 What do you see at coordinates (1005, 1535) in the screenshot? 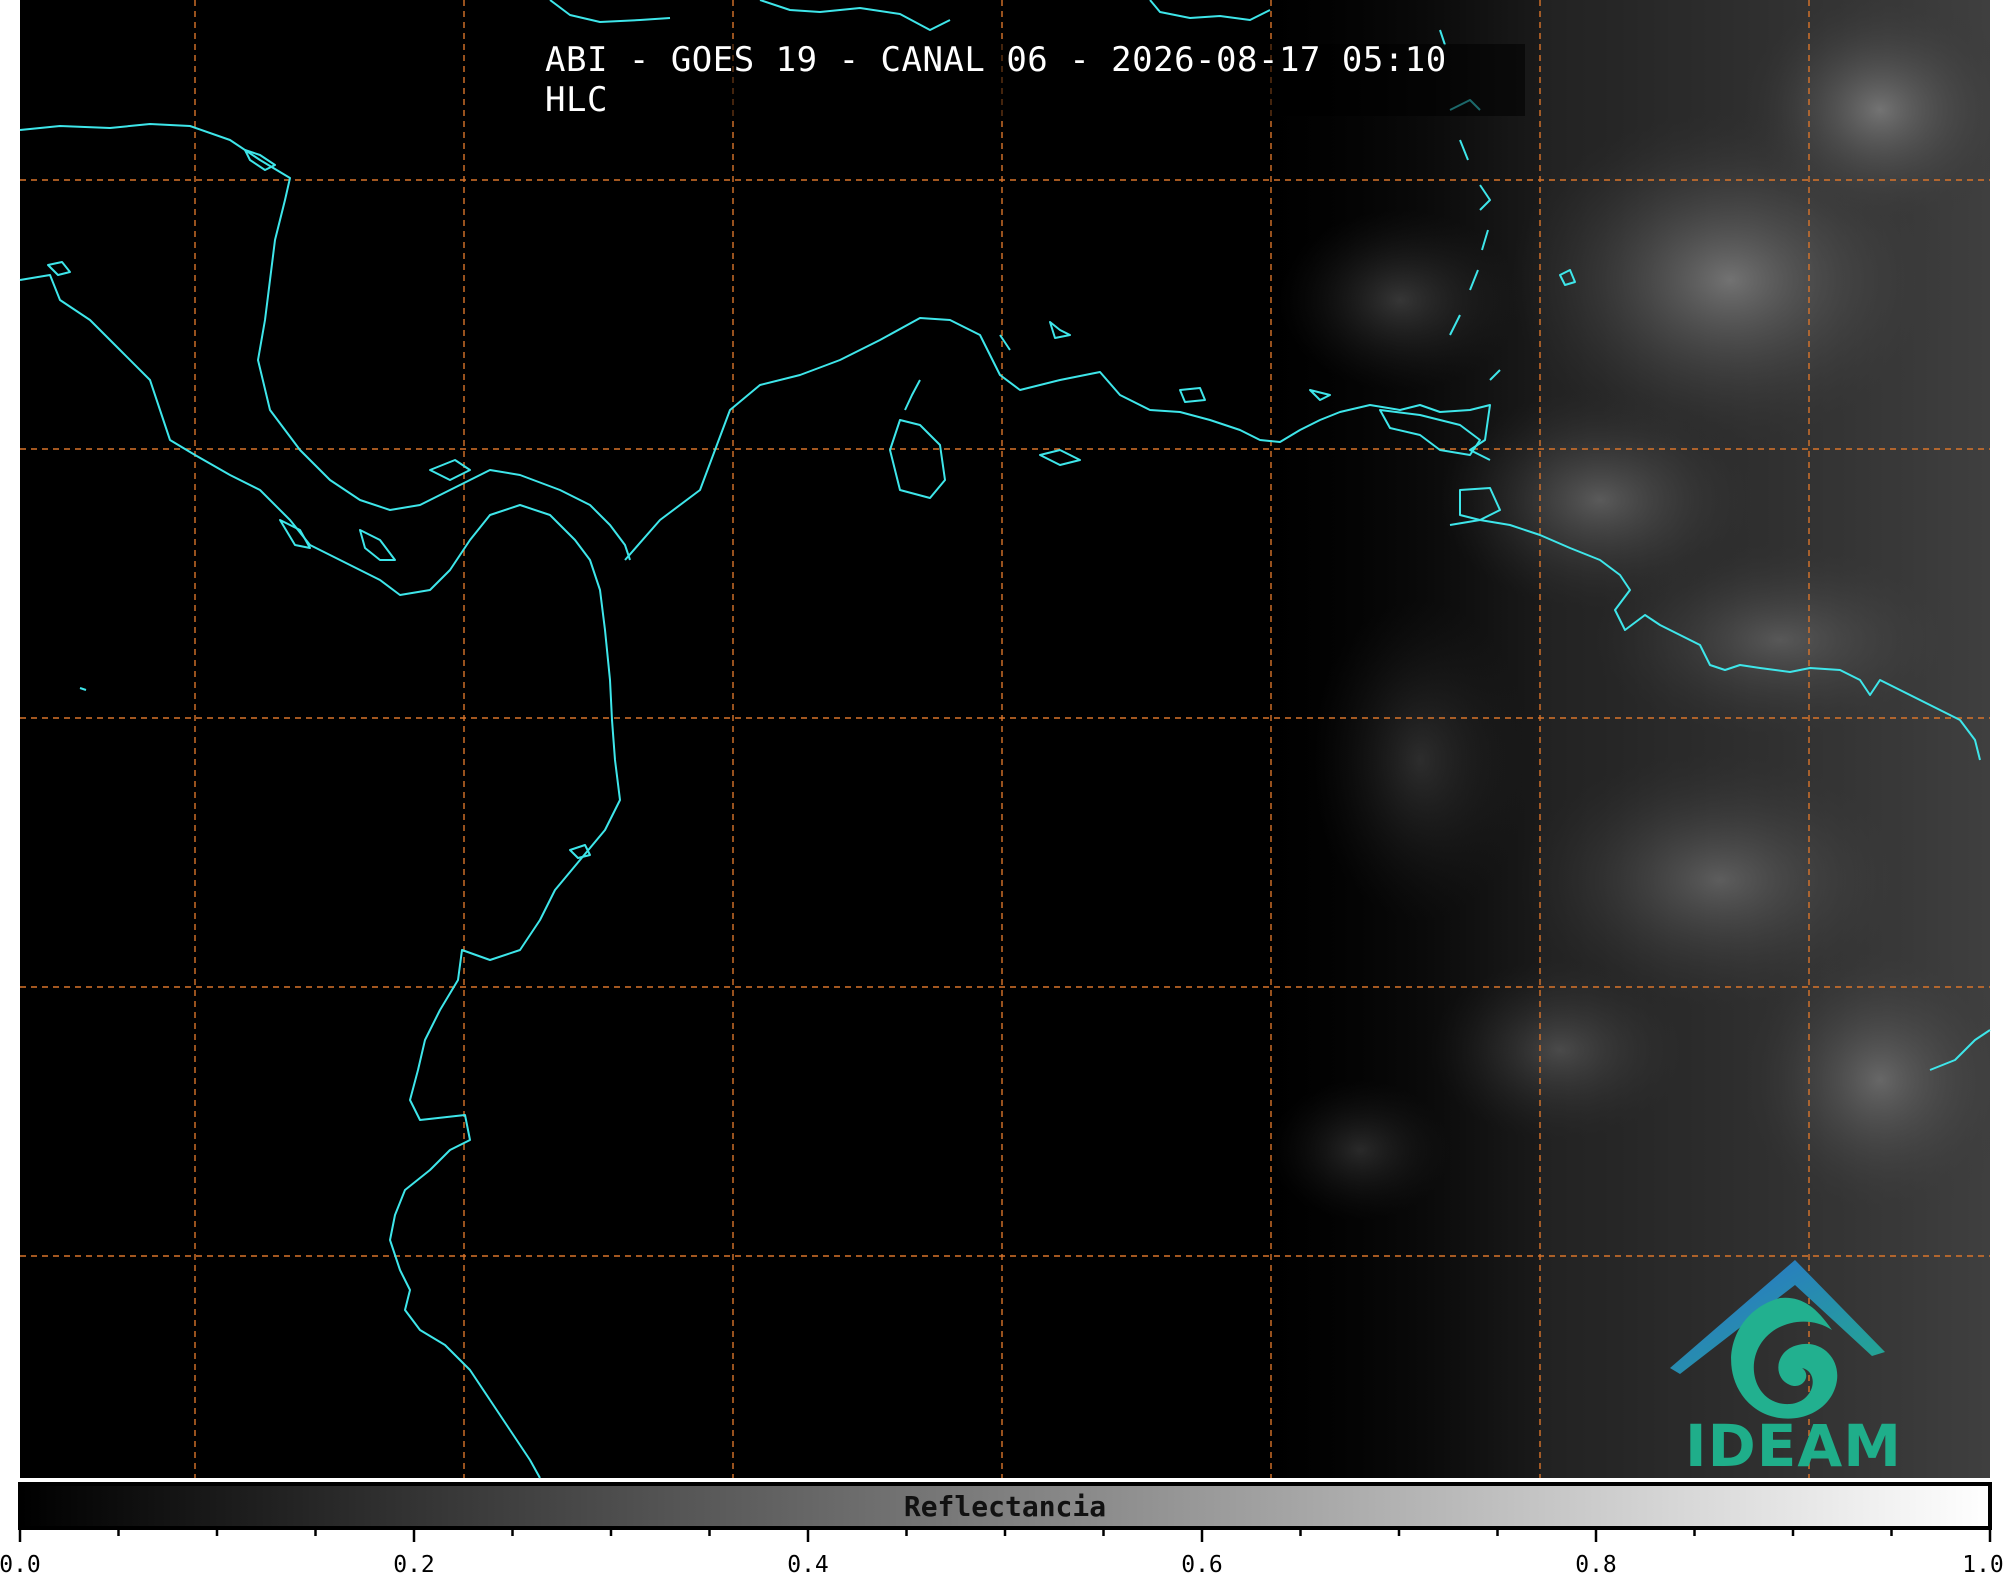
I see `colorbar-ticks` at bounding box center [1005, 1535].